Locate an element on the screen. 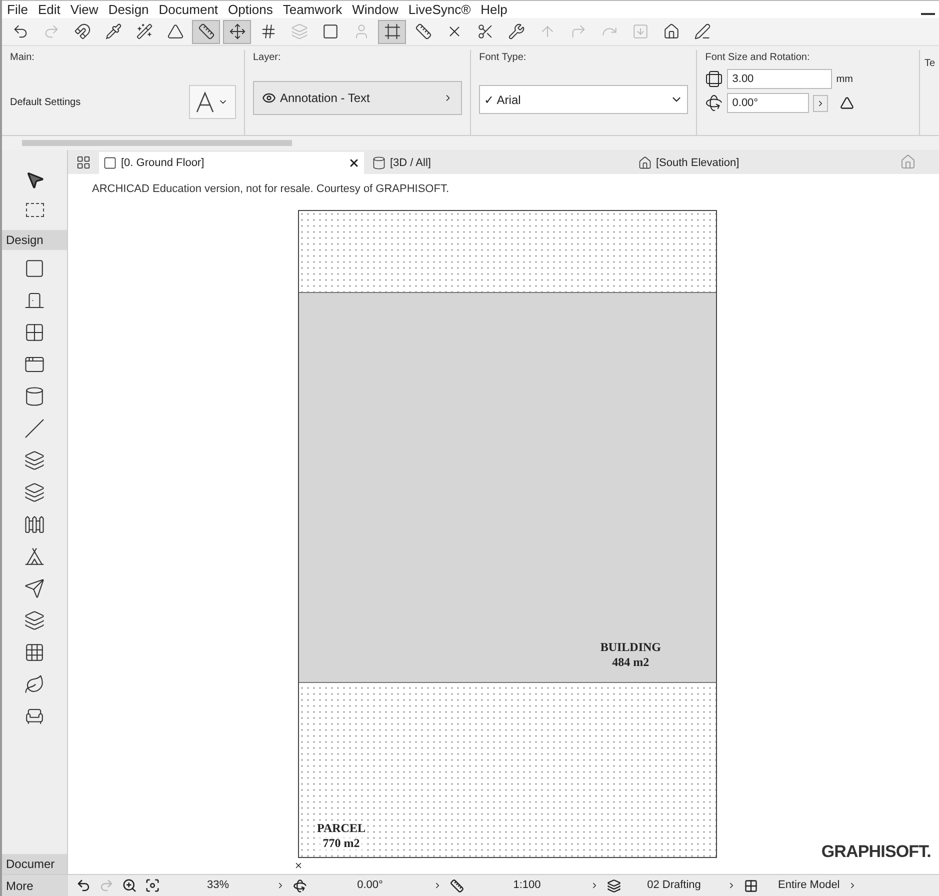  square-icon is located at coordinates (330, 31).